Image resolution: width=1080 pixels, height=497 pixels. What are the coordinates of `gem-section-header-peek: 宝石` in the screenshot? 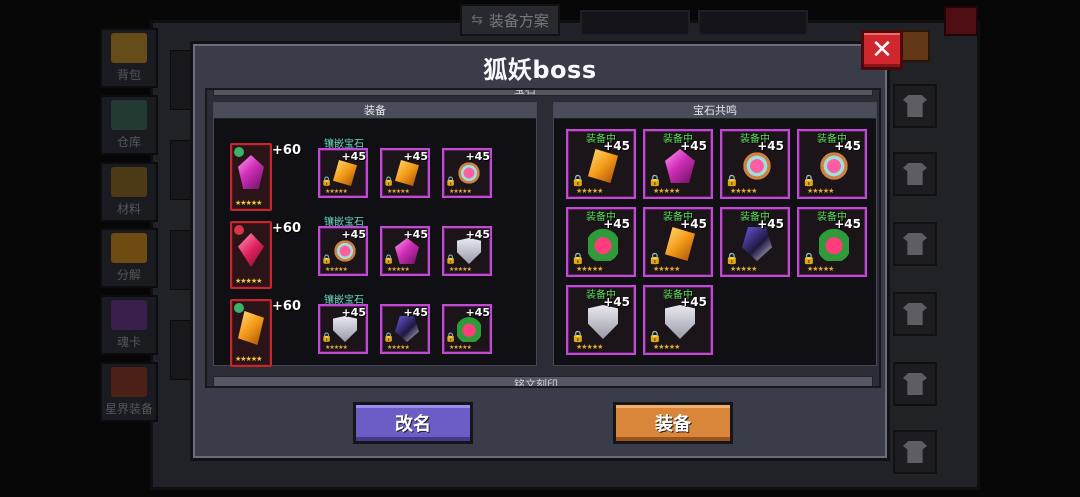 It's located at (543, 93).